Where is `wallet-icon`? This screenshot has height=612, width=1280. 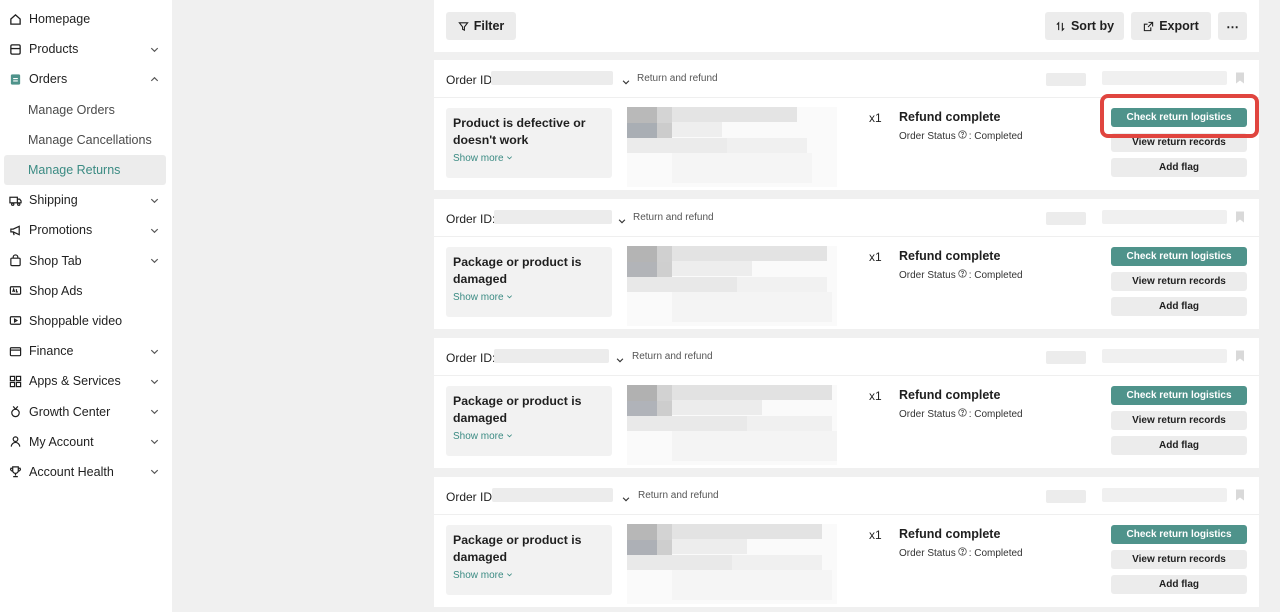 wallet-icon is located at coordinates (15, 351).